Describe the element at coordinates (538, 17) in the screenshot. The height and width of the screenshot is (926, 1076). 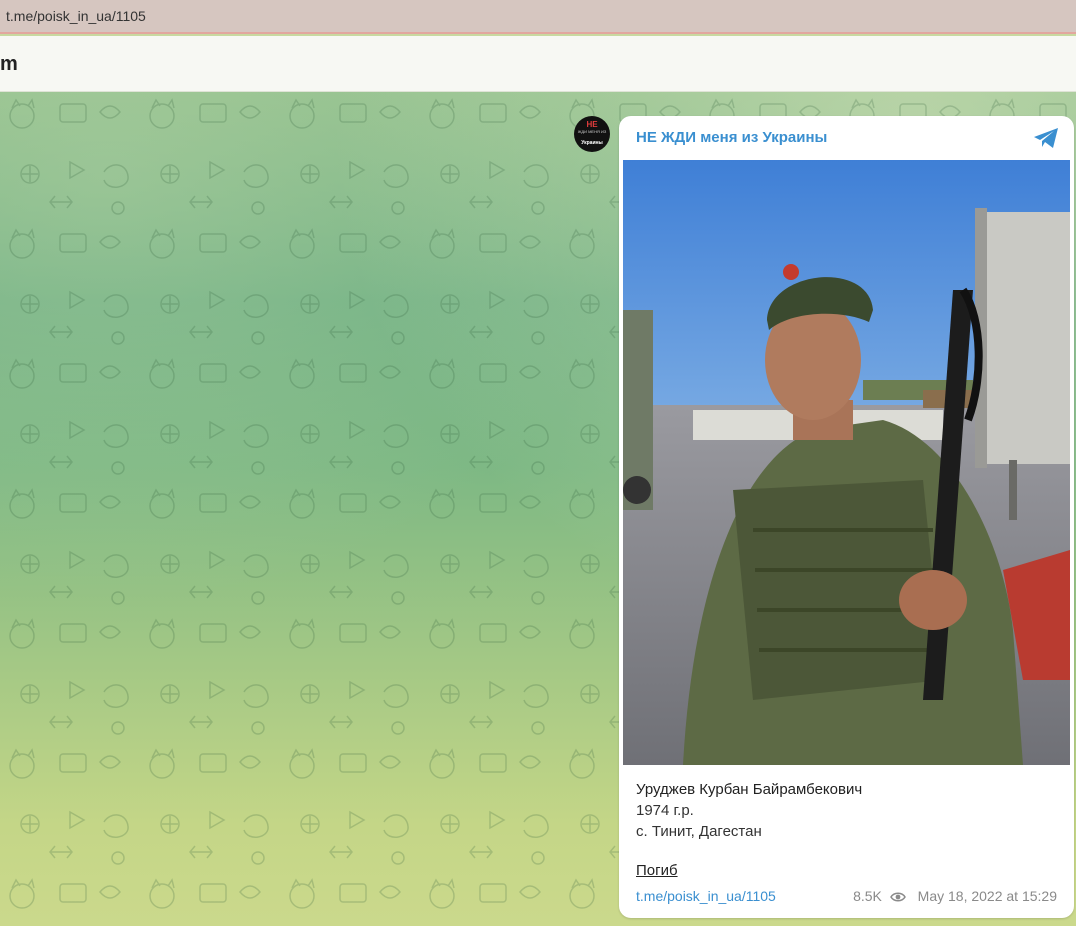
I see `browser-address-bar: t.me/poisk_in_ua/1105` at that location.